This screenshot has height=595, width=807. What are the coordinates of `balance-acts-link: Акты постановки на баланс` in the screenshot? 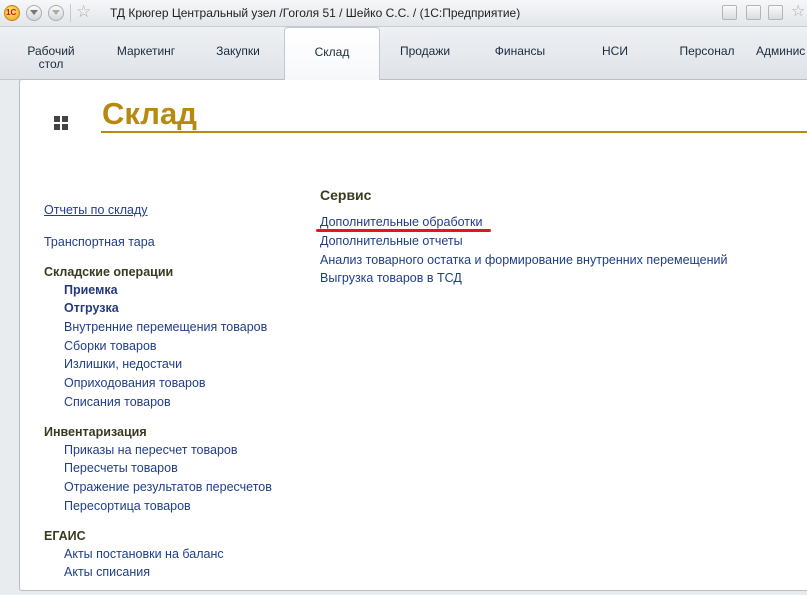 It's located at (144, 554).